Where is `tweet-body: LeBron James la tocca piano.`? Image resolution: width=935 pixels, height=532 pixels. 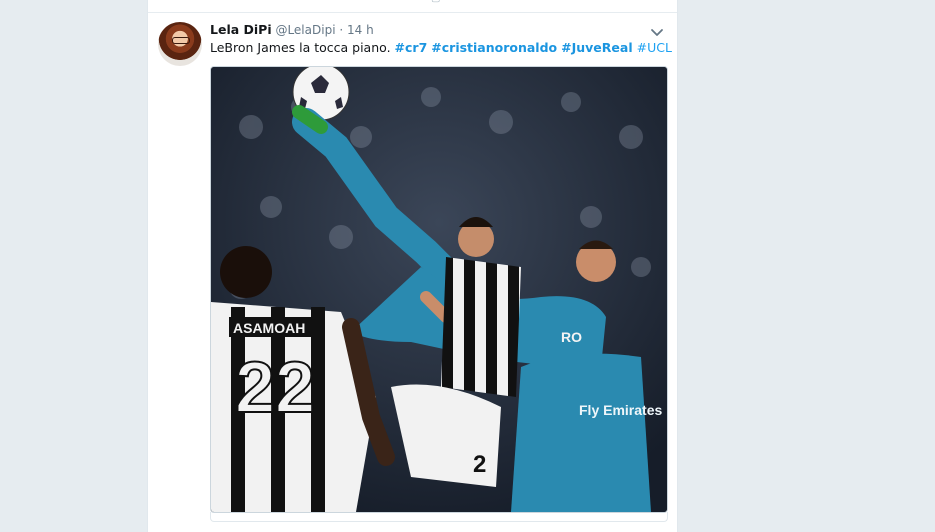
tweet-body: LeBron James la tocca piano. is located at coordinates (300, 47).